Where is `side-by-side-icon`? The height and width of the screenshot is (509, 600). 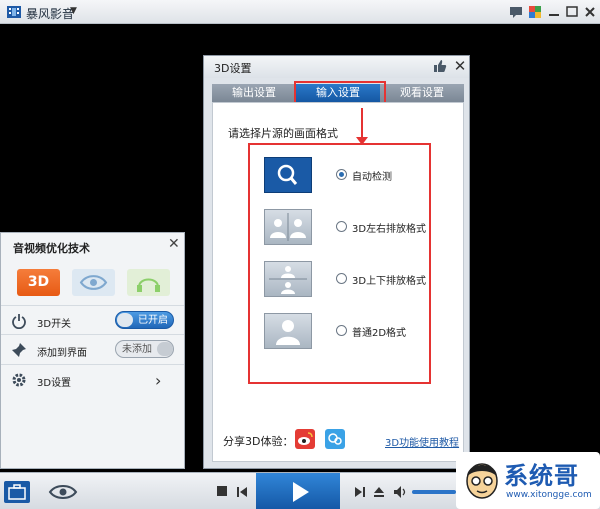
side-by-side-icon is located at coordinates (288, 227).